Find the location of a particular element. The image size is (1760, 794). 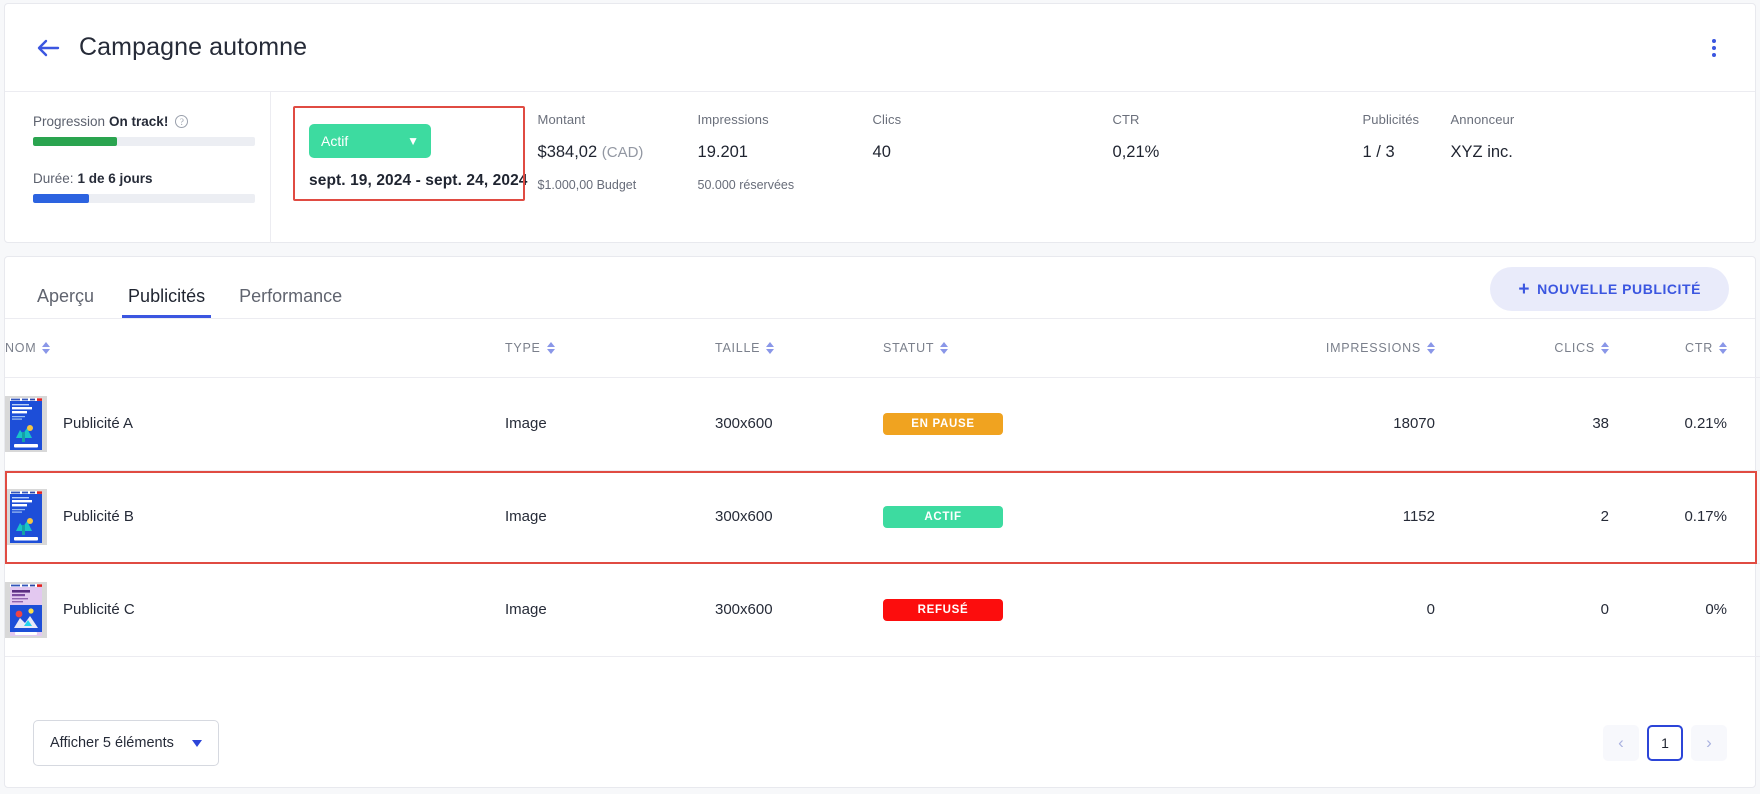

metric-publicites: Publicités 1 / 3 is located at coordinates (1407, 175).